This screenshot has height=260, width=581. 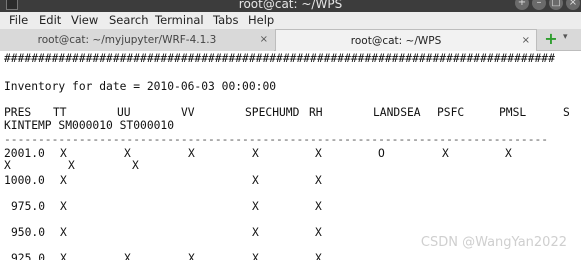 I want to click on menu-view: View, so click(x=84, y=20).